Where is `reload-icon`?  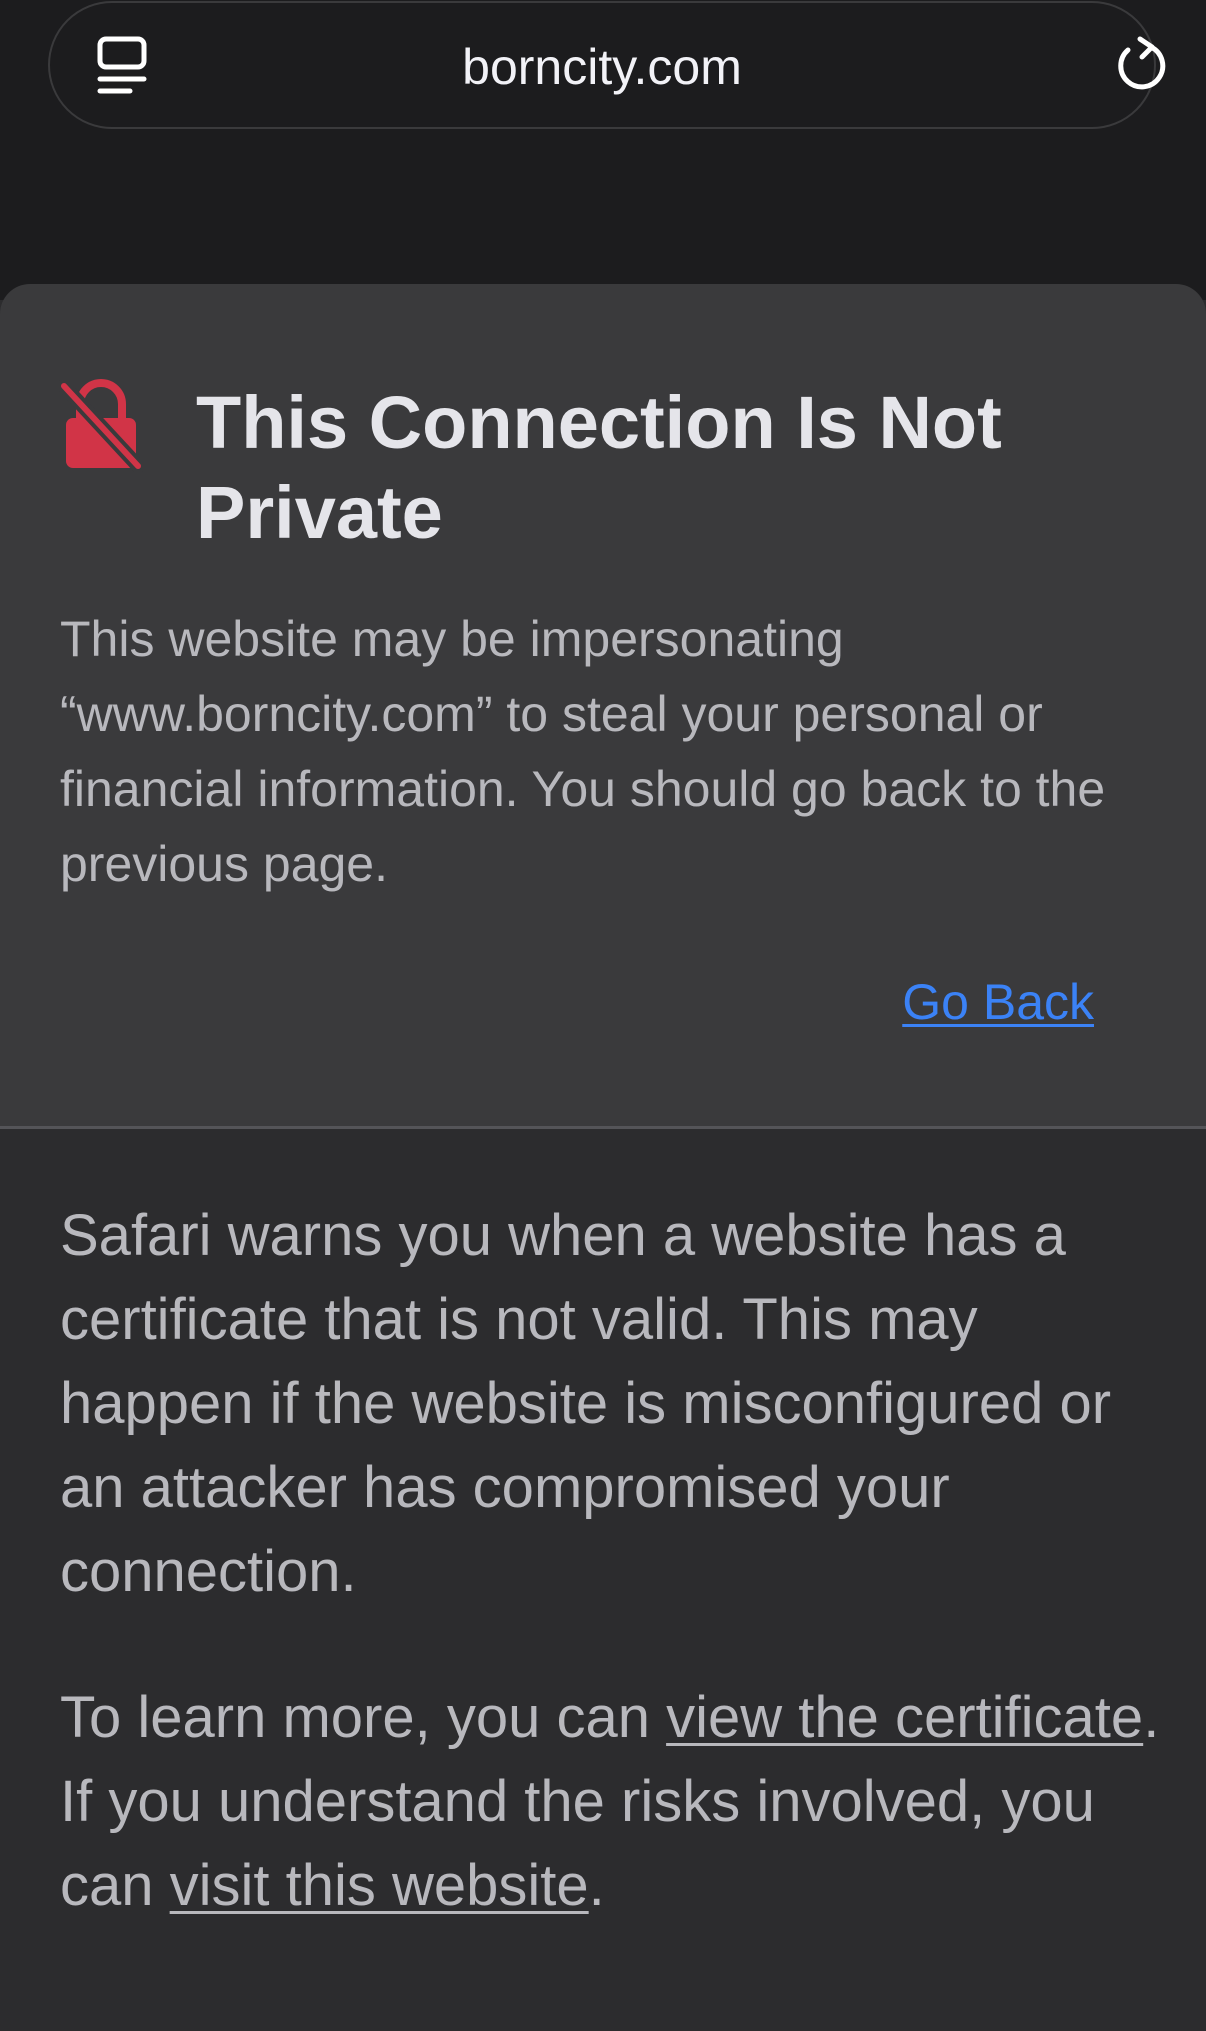 reload-icon is located at coordinates (1142, 67).